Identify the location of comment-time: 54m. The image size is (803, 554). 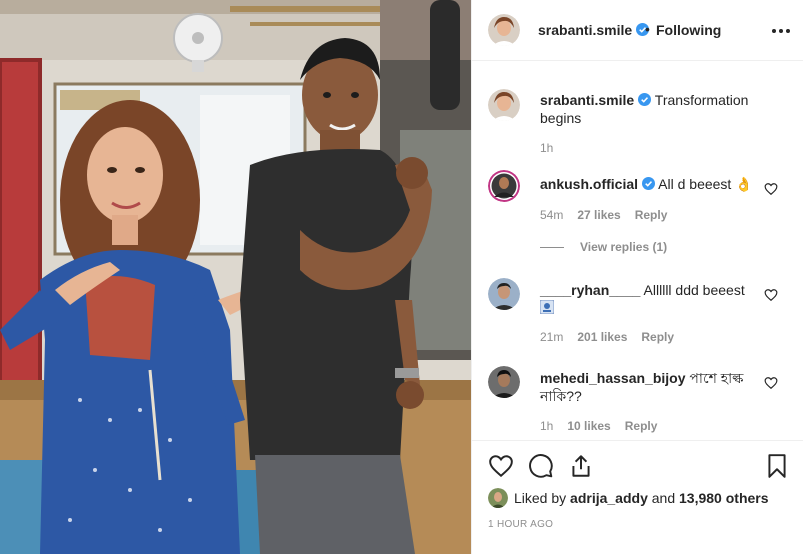
(551, 215).